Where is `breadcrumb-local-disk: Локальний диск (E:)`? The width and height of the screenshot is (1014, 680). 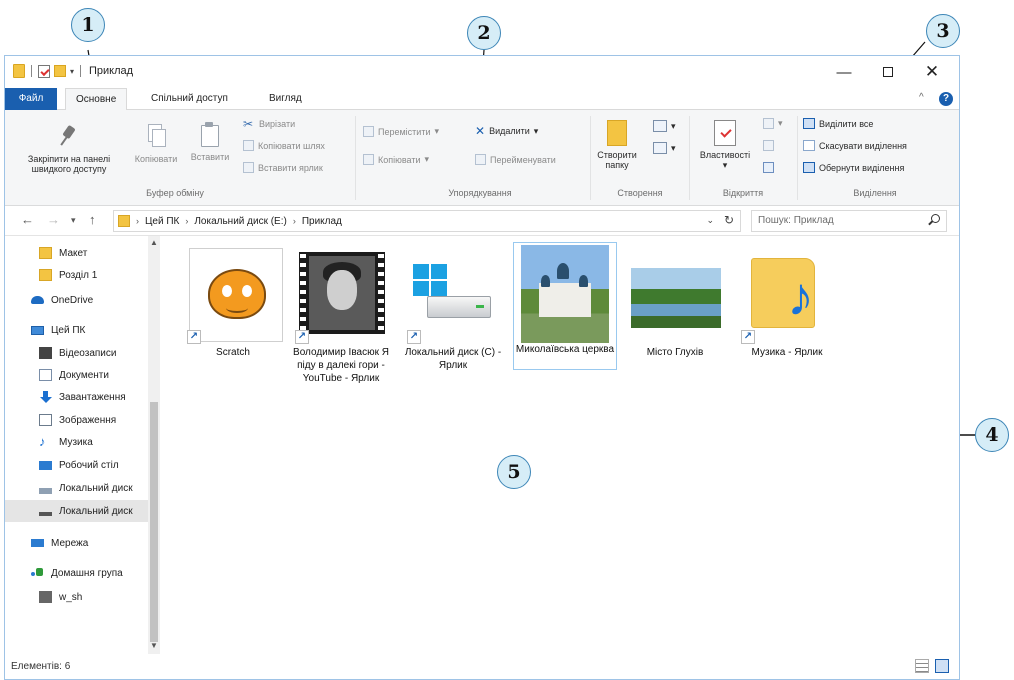 breadcrumb-local-disk: Локальний диск (E:) is located at coordinates (240, 221).